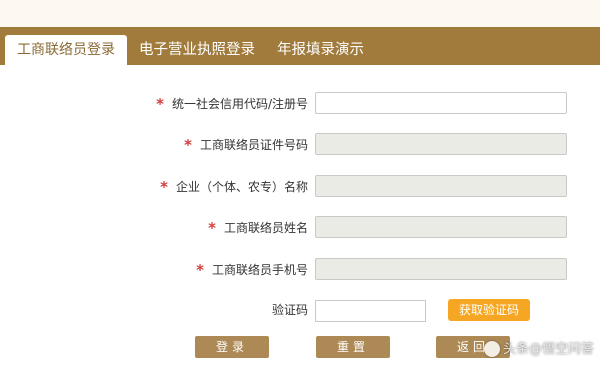 This screenshot has height=369, width=600. I want to click on liaison-phone-input, so click(441, 269).